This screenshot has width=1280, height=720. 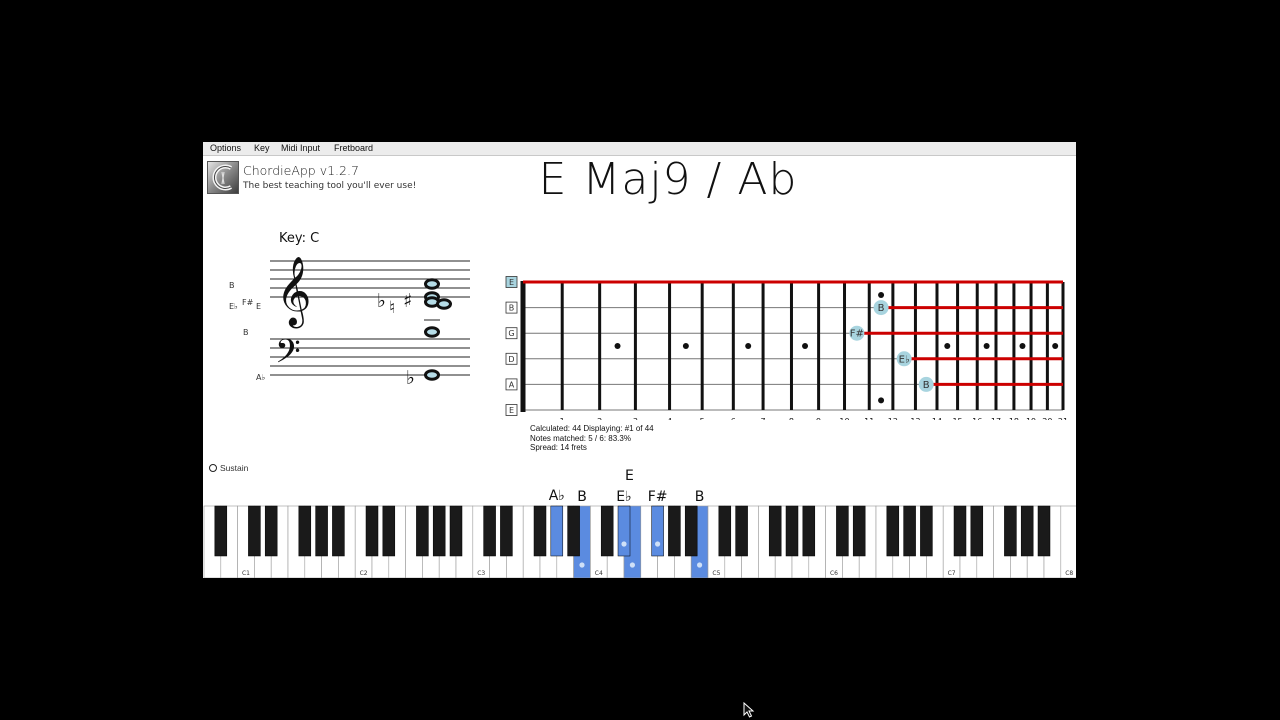 What do you see at coordinates (869, 418) in the screenshot?
I see `fret-number: 11` at bounding box center [869, 418].